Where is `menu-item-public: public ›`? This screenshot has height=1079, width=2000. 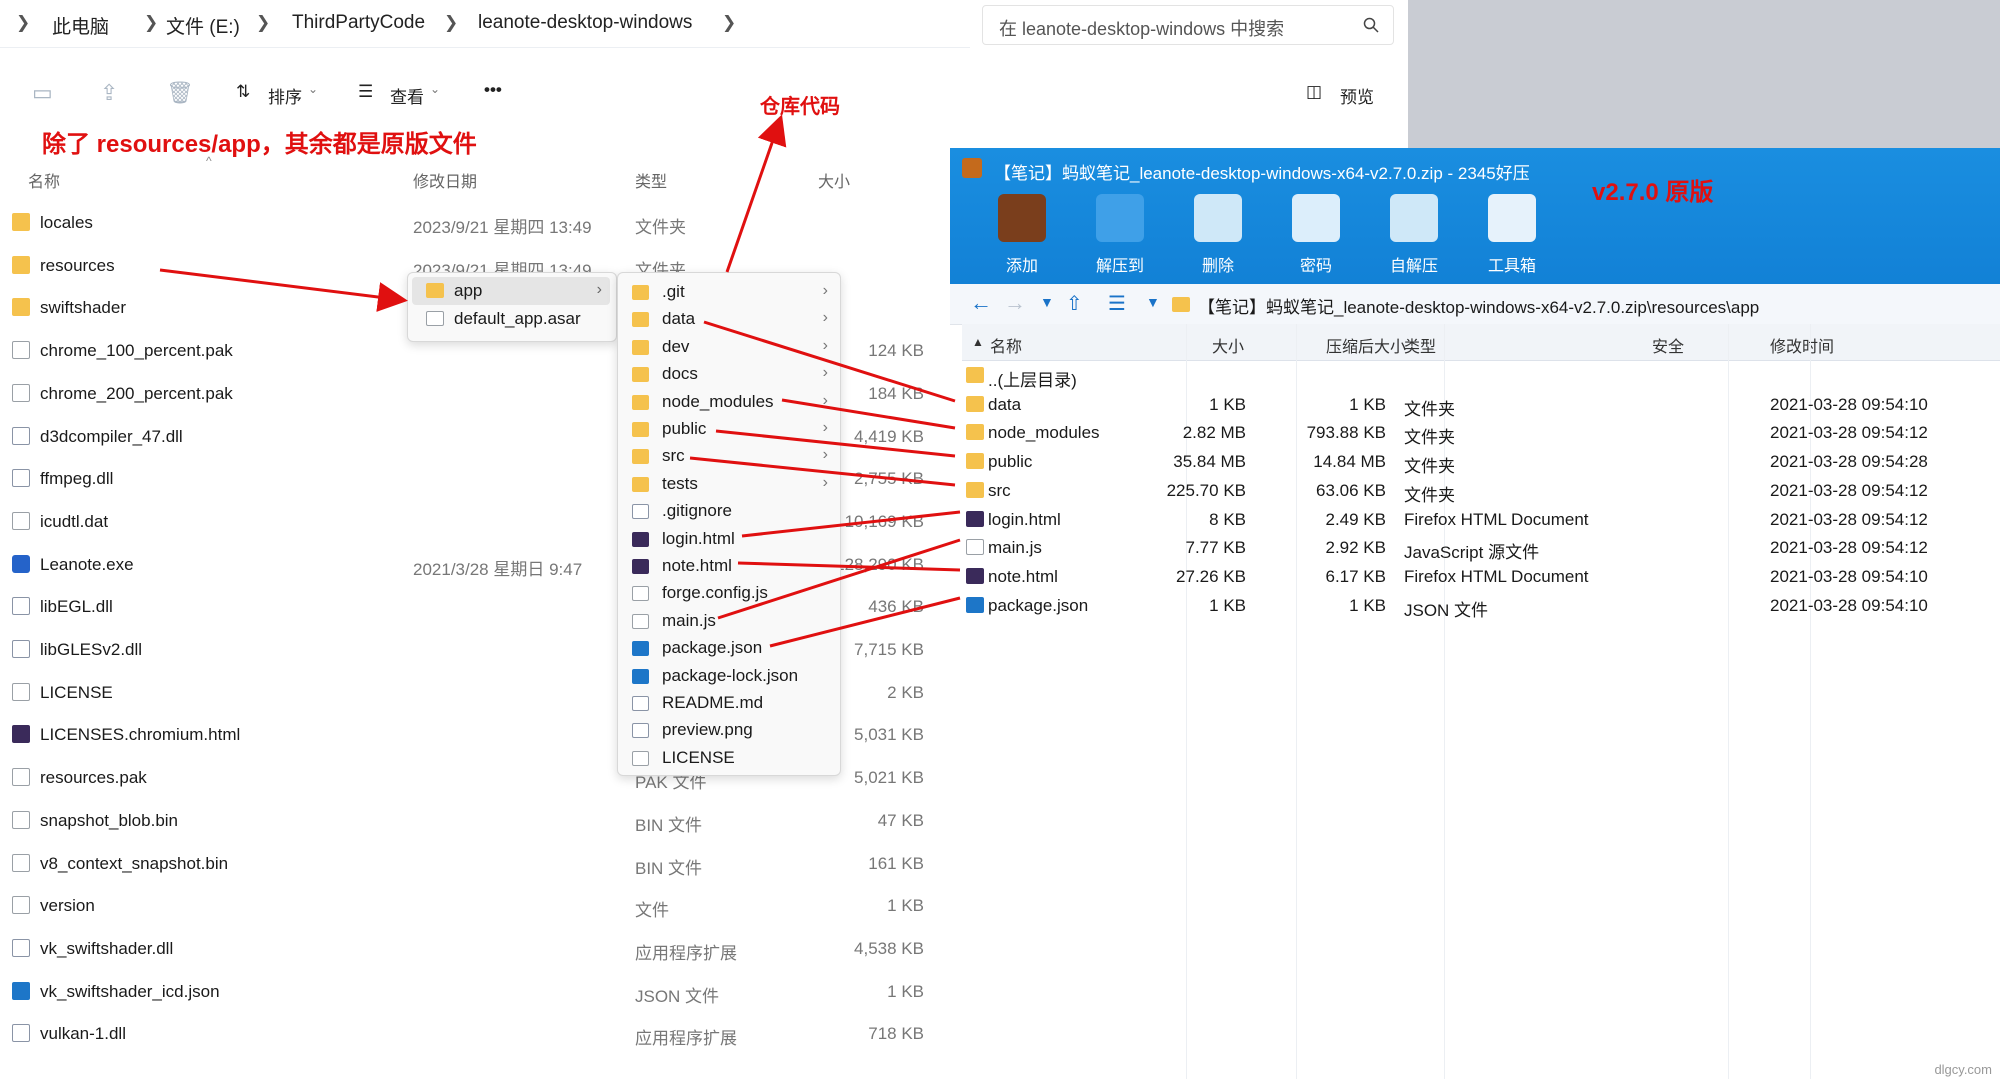
menu-item-public: public › is located at coordinates (728, 429).